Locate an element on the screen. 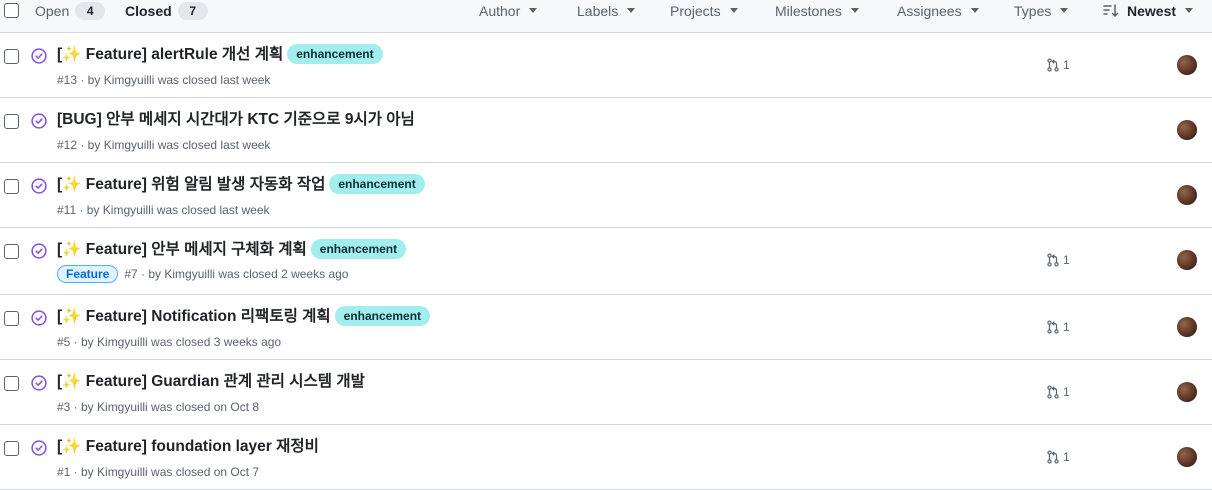  issue-title-text: Feature] 안부 메세지 구체화 계획 is located at coordinates (194, 249).